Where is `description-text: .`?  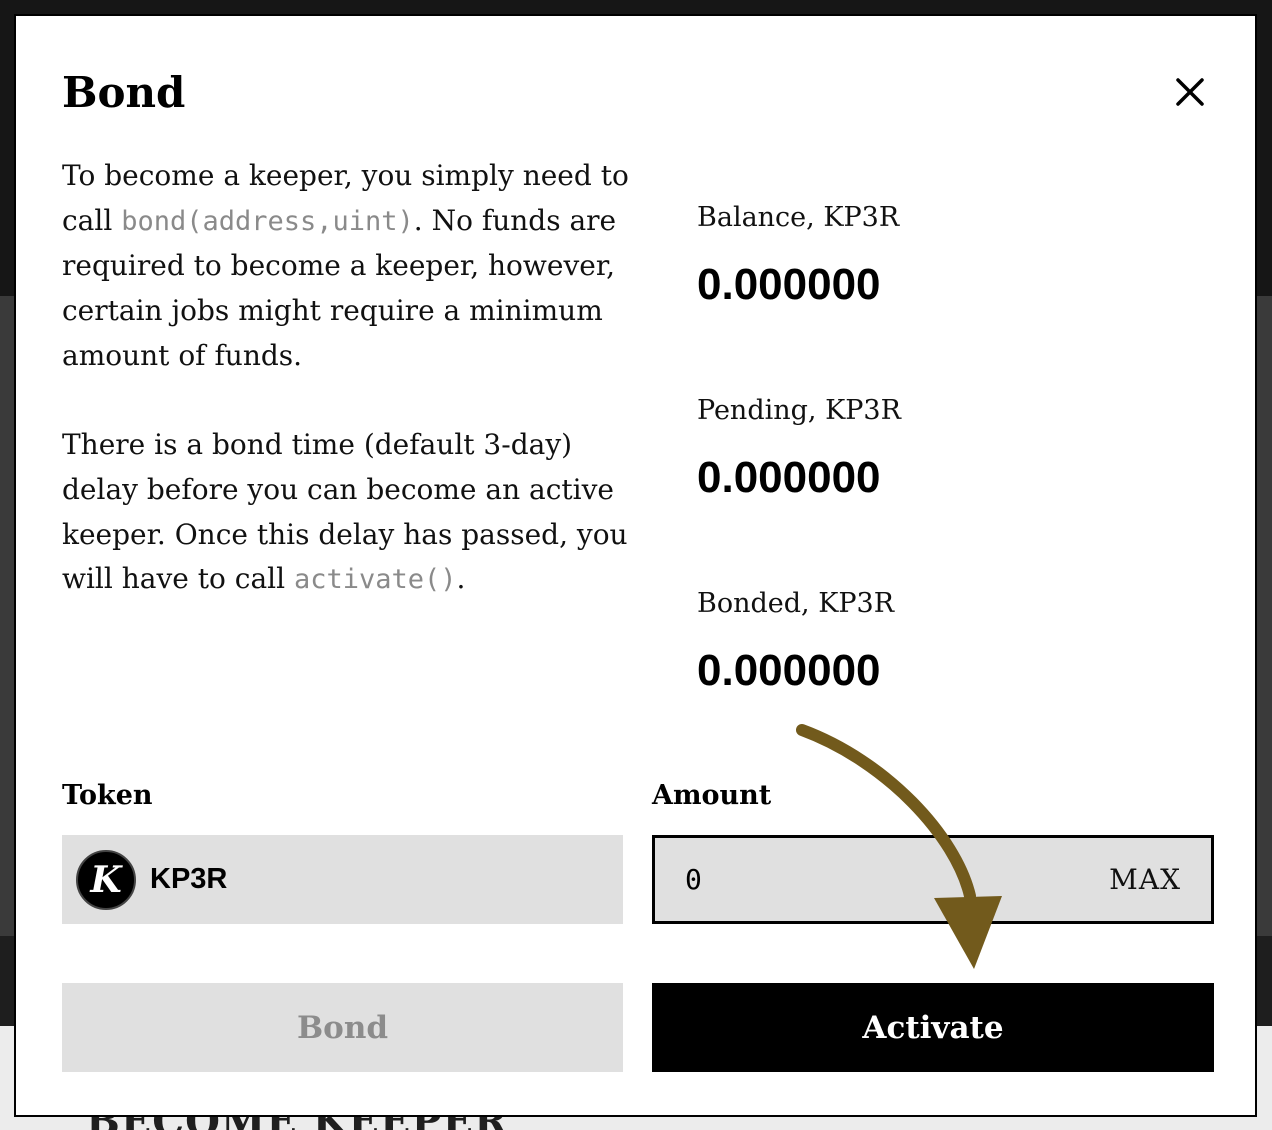
description-text: . is located at coordinates (461, 579).